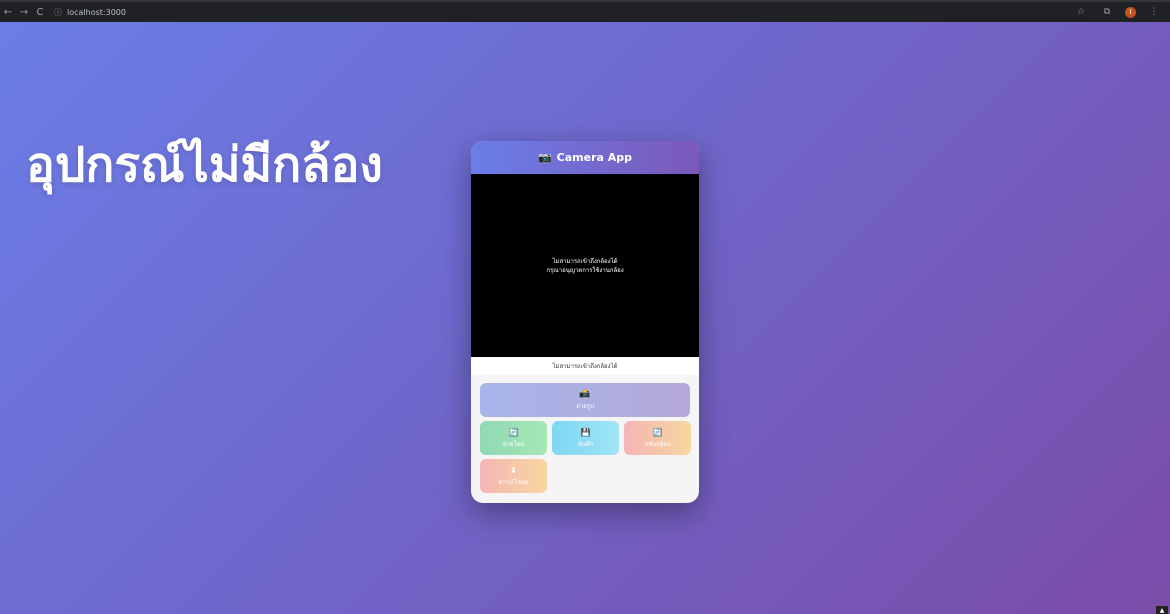  Describe the element at coordinates (1130, 12) in the screenshot. I see `profile-avatar: I` at that location.